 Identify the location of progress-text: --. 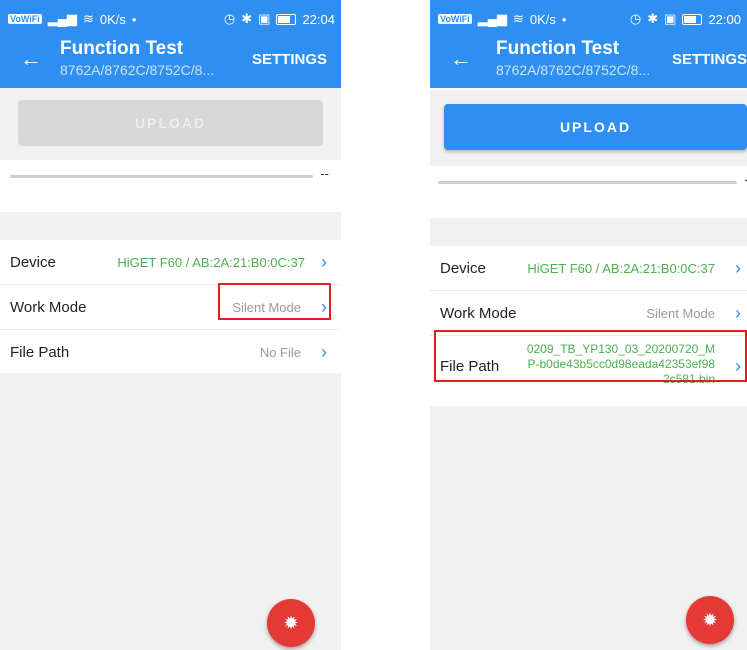
(324, 173).